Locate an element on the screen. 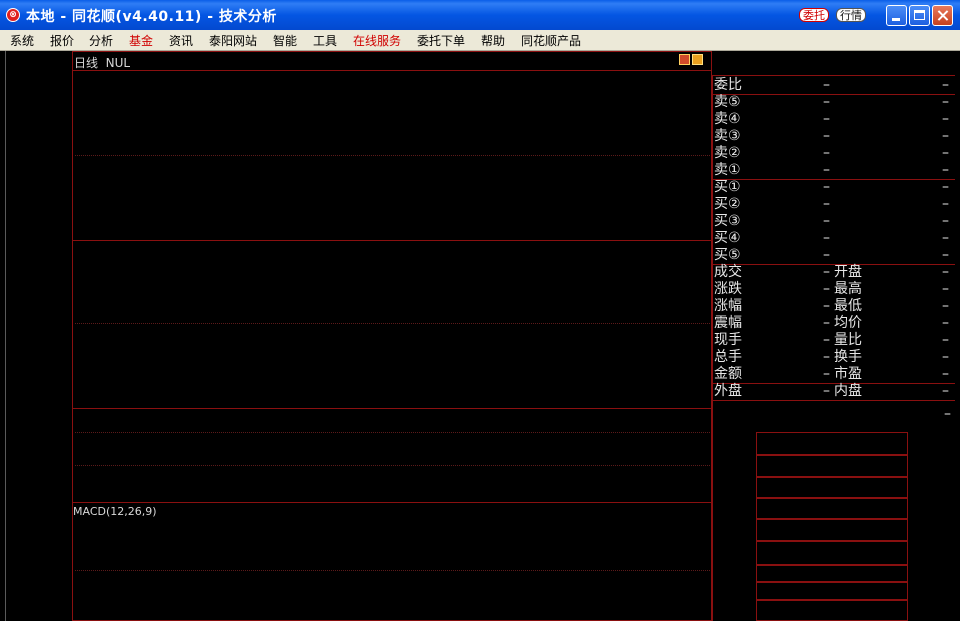  ask-label: 卖④ is located at coordinates (727, 119).